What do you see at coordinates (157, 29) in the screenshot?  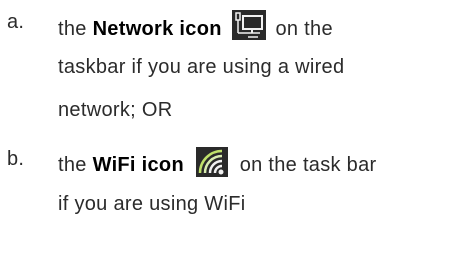 I see `network-icon-label: Network icon` at bounding box center [157, 29].